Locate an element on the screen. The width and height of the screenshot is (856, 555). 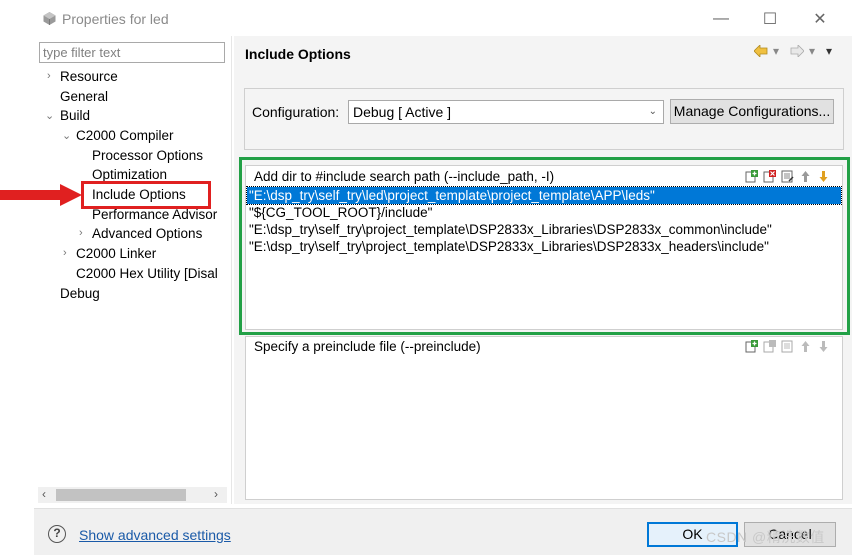
help-icon: ? is located at coordinates (57, 534).